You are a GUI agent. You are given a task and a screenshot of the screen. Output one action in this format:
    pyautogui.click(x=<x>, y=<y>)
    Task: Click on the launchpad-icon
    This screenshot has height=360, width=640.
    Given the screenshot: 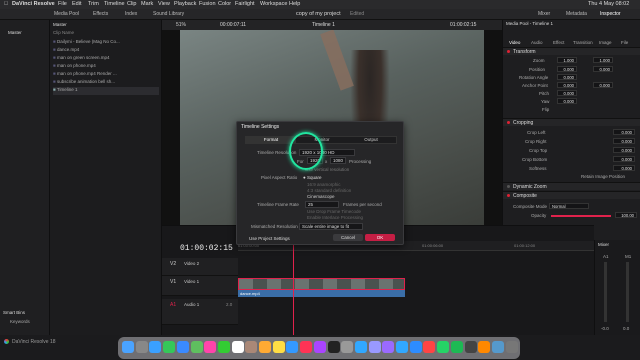 What is the action you would take?
    pyautogui.click(x=141, y=347)
    